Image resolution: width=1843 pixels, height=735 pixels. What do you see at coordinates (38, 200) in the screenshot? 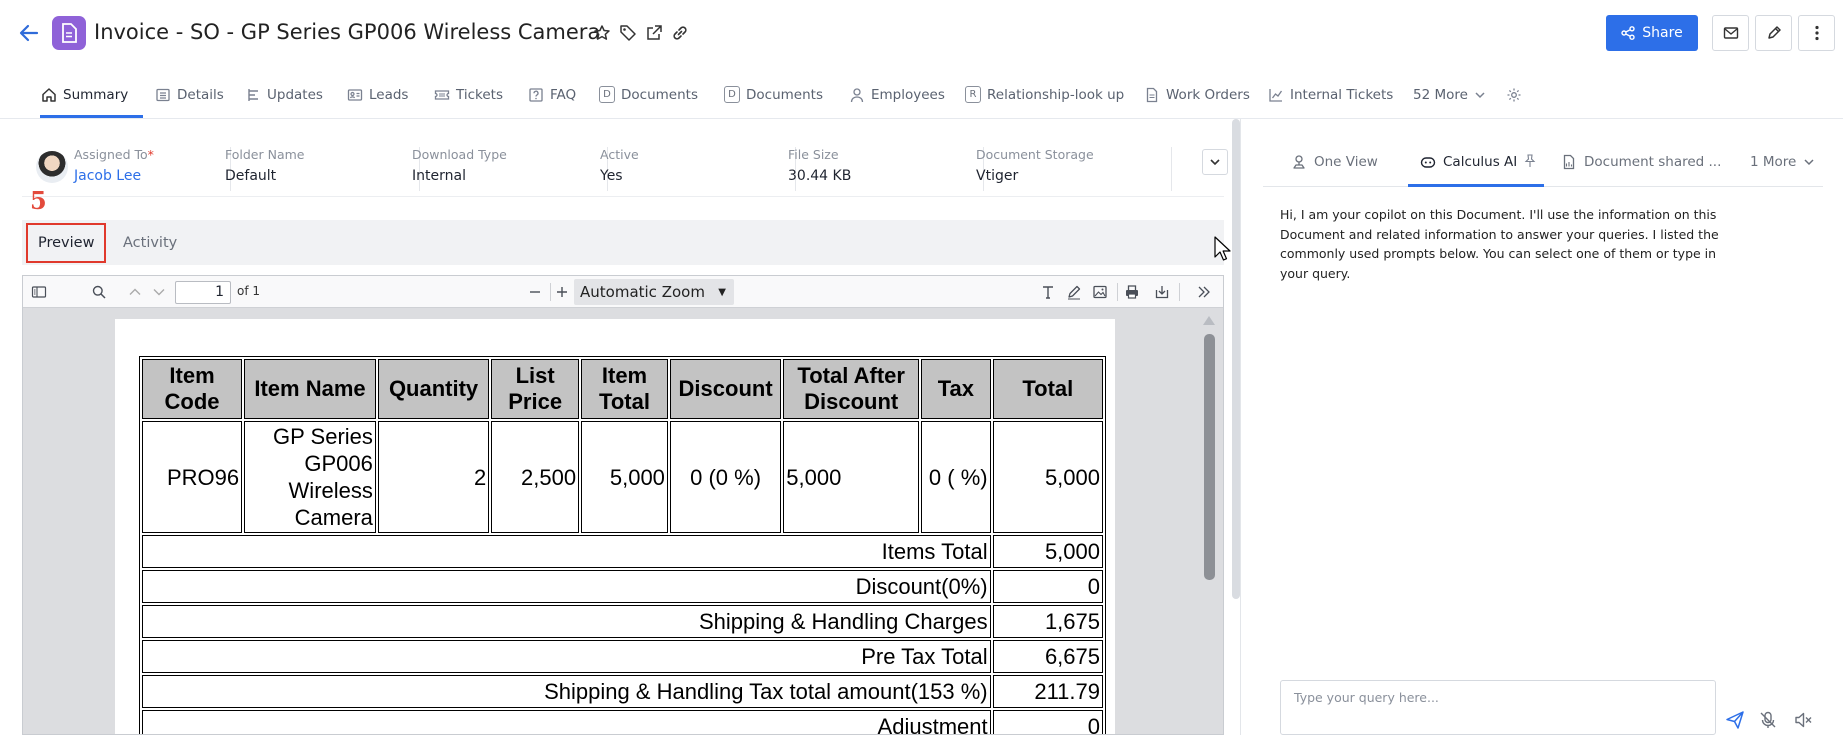
I see `annotation-number: 5` at bounding box center [38, 200].